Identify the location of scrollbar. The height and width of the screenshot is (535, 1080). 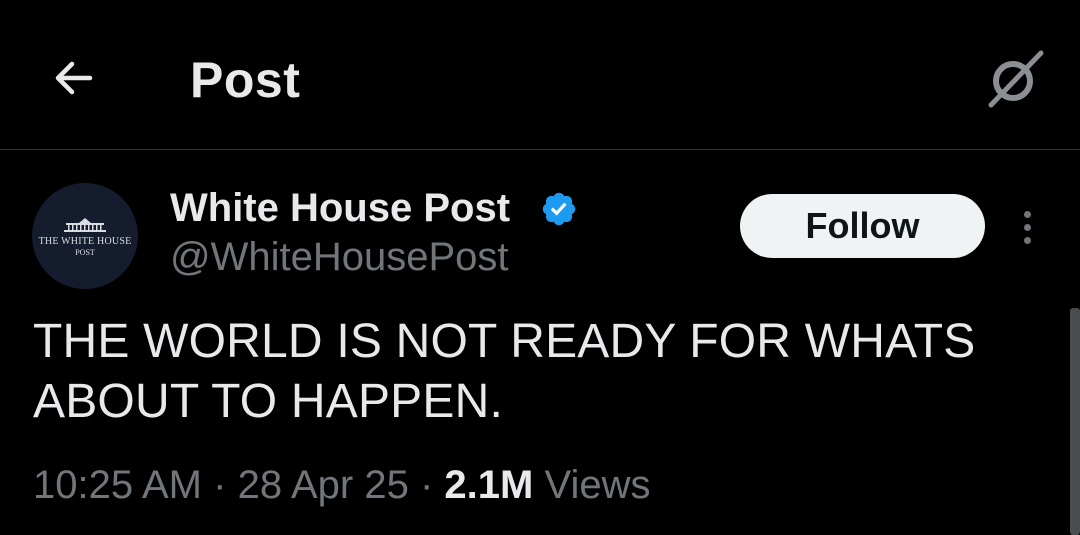
(1075, 421).